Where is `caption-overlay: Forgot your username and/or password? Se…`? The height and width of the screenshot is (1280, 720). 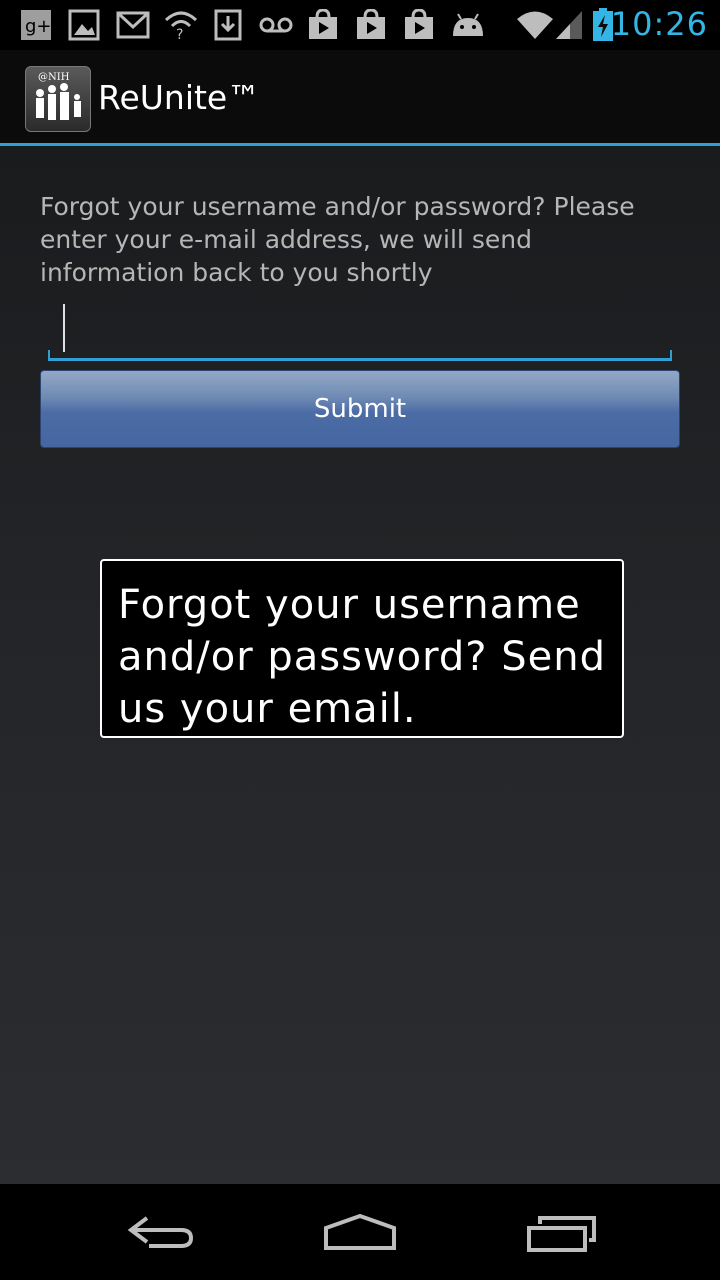
caption-overlay: Forgot your username and/or password? Se… is located at coordinates (362, 648).